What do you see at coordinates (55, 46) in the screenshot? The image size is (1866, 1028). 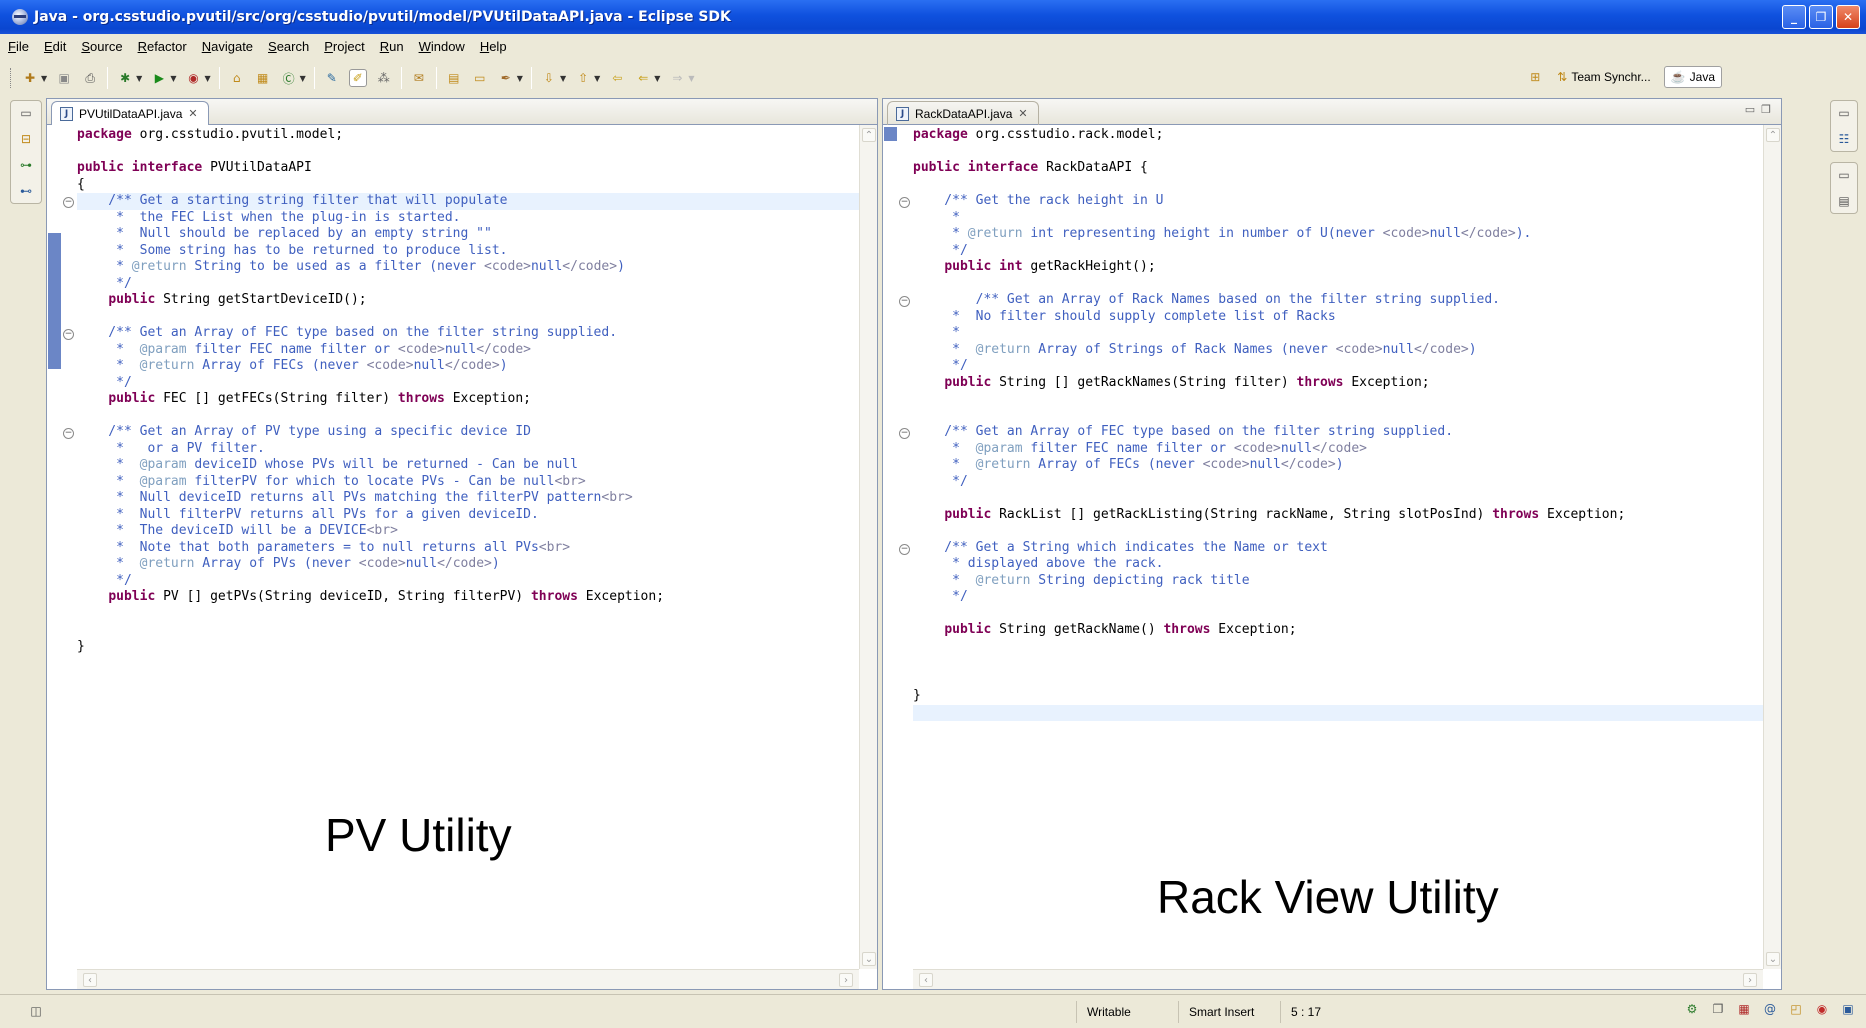 I see `menu-edit: Edit` at bounding box center [55, 46].